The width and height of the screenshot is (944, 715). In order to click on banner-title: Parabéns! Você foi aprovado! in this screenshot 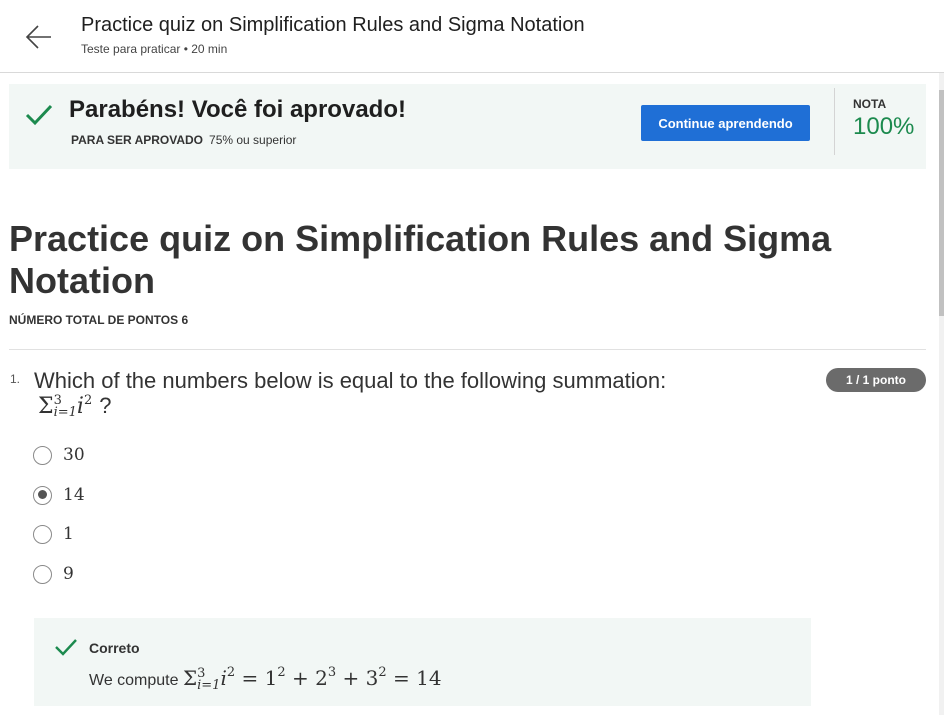, I will do `click(237, 109)`.